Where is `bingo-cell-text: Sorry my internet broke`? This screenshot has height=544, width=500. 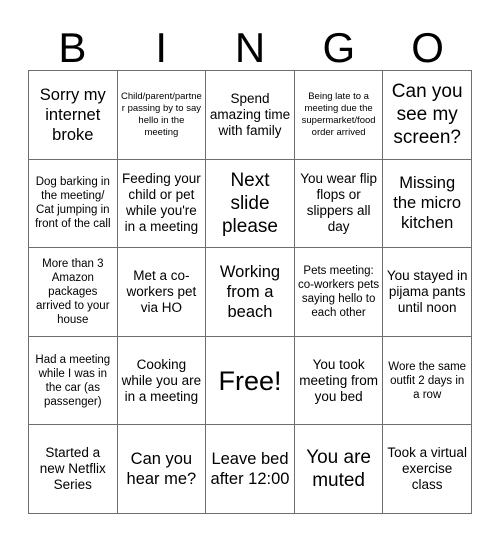
bingo-cell-text: Sorry my internet broke is located at coordinates (72, 114).